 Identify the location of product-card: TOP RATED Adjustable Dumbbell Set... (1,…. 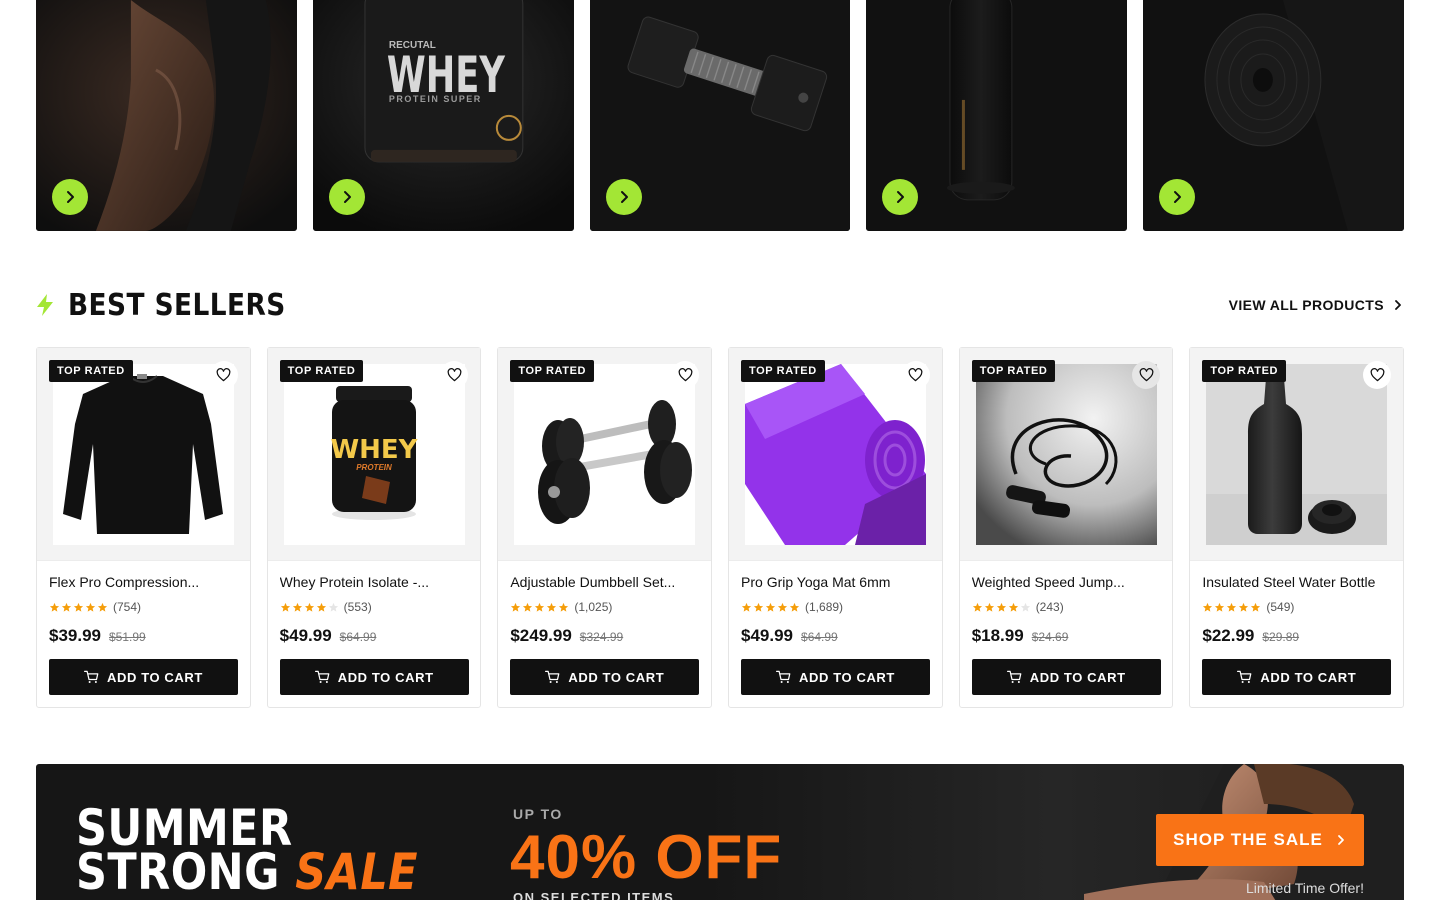
(605, 527).